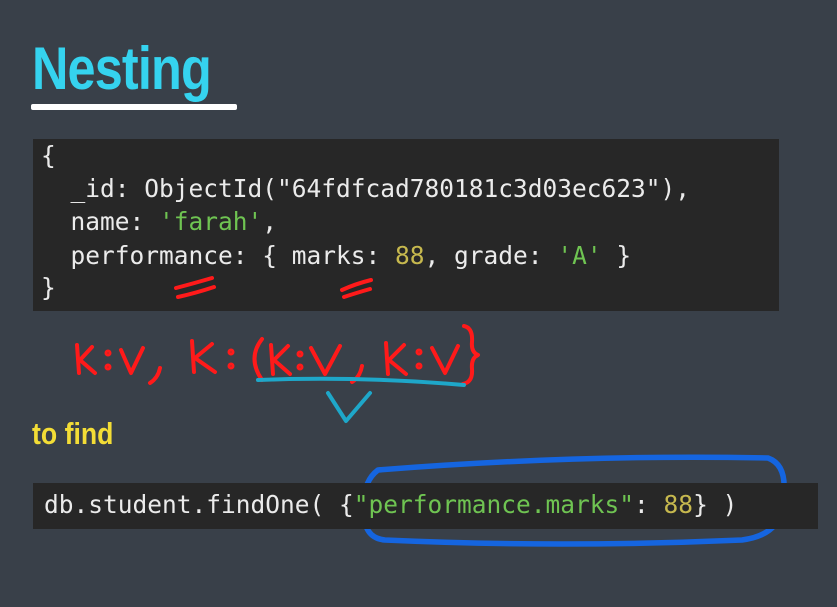 This screenshot has height=607, width=837. What do you see at coordinates (273, 287) in the screenshot?
I see `red-underline-marks` at bounding box center [273, 287].